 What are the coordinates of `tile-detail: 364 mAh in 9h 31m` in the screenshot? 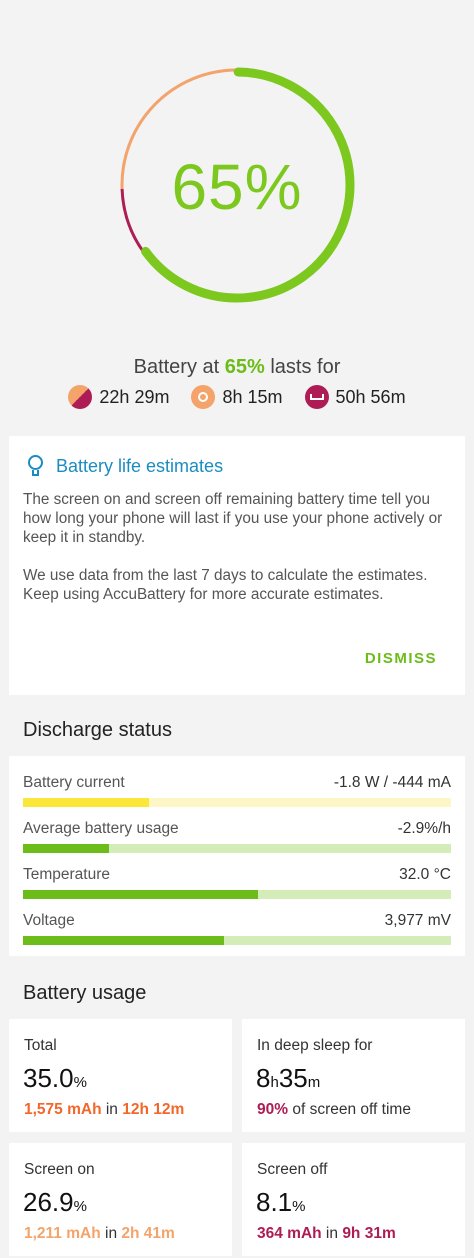 It's located at (326, 1233).